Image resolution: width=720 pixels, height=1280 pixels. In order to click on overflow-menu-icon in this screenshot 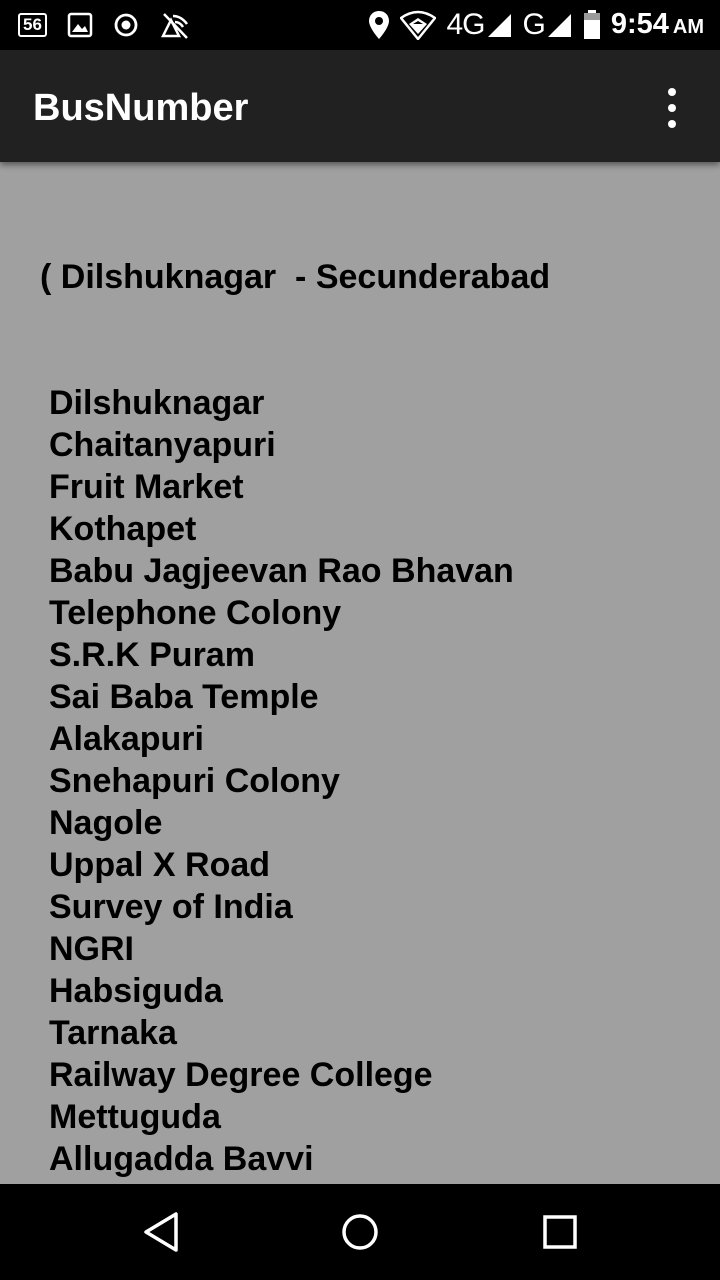, I will do `click(672, 108)`.